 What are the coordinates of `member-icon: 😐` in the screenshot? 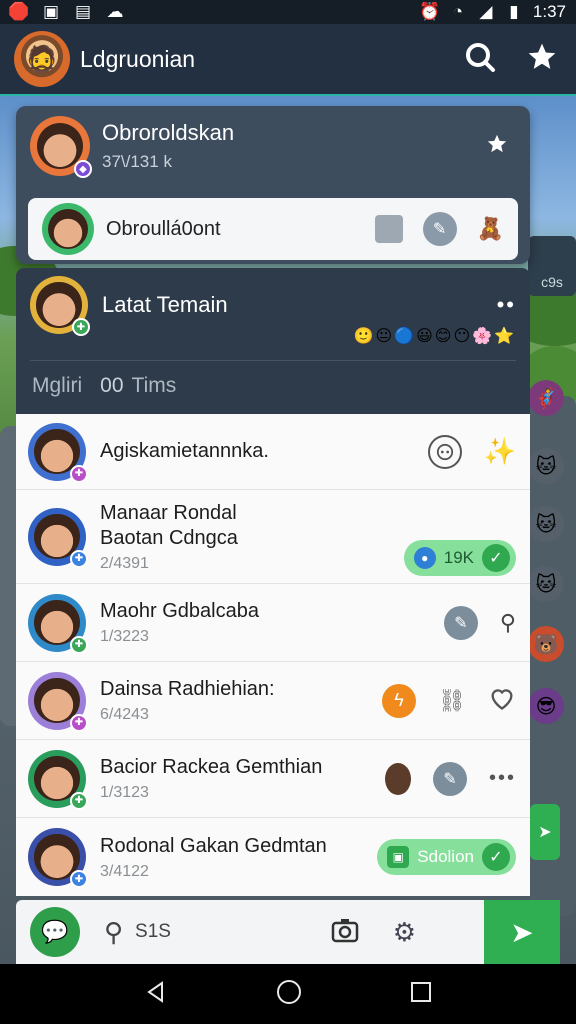 It's located at (384, 336).